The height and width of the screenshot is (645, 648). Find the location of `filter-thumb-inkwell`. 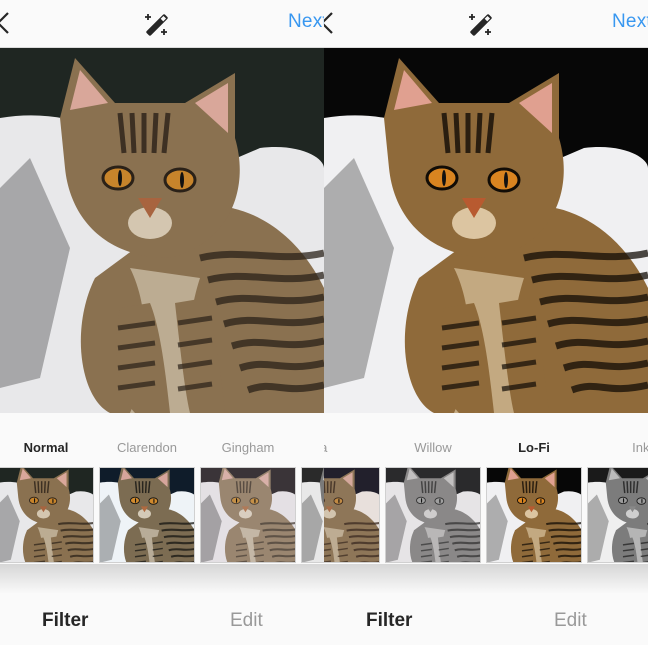

filter-thumb-inkwell is located at coordinates (617, 515).